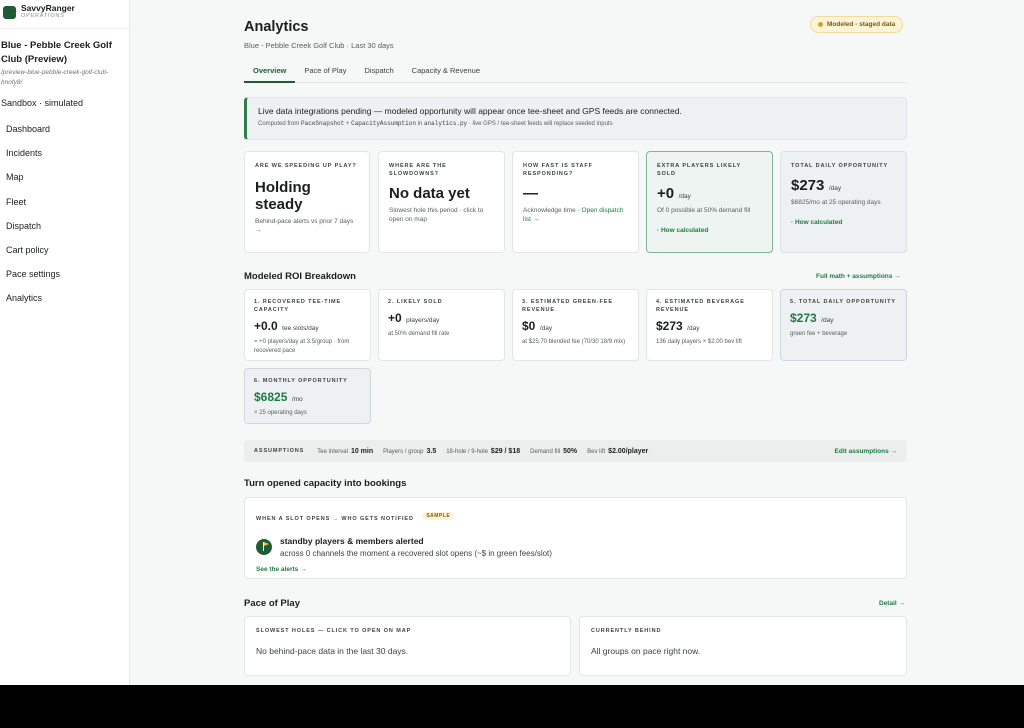 The height and width of the screenshot is (728, 1024). What do you see at coordinates (699, 170) in the screenshot?
I see `kpi-extra-kicker: Extra players likely sold` at bounding box center [699, 170].